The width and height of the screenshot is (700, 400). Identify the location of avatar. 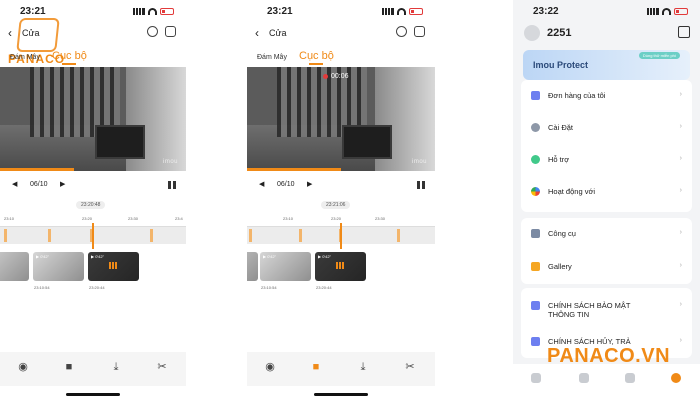
(532, 33).